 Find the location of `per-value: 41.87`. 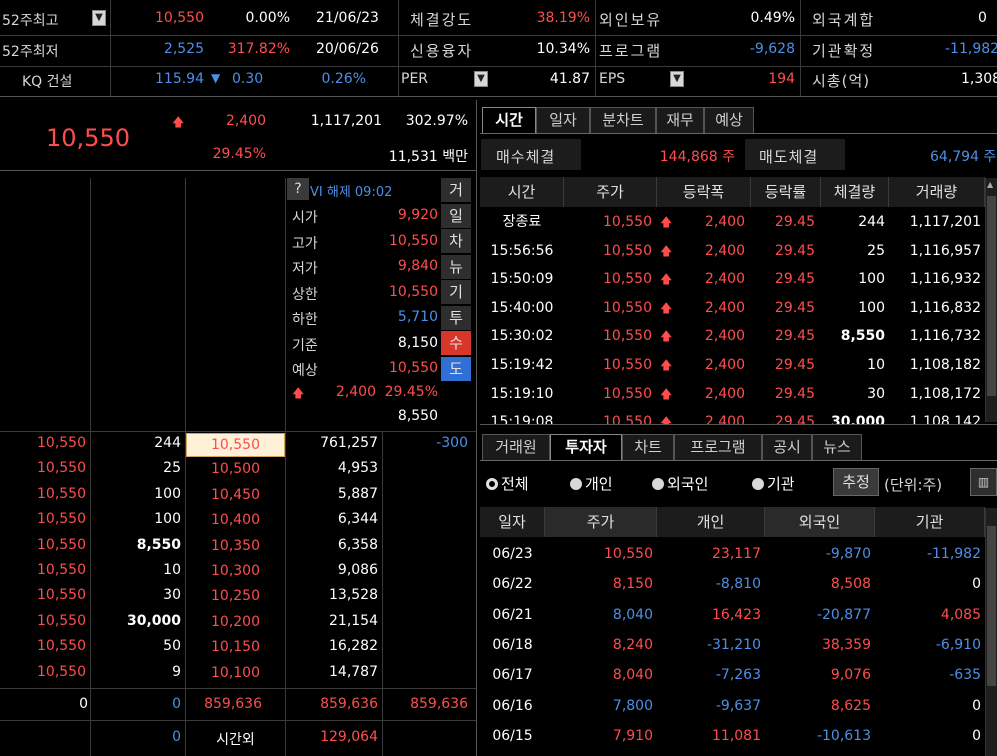

per-value: 41.87 is located at coordinates (569, 79).